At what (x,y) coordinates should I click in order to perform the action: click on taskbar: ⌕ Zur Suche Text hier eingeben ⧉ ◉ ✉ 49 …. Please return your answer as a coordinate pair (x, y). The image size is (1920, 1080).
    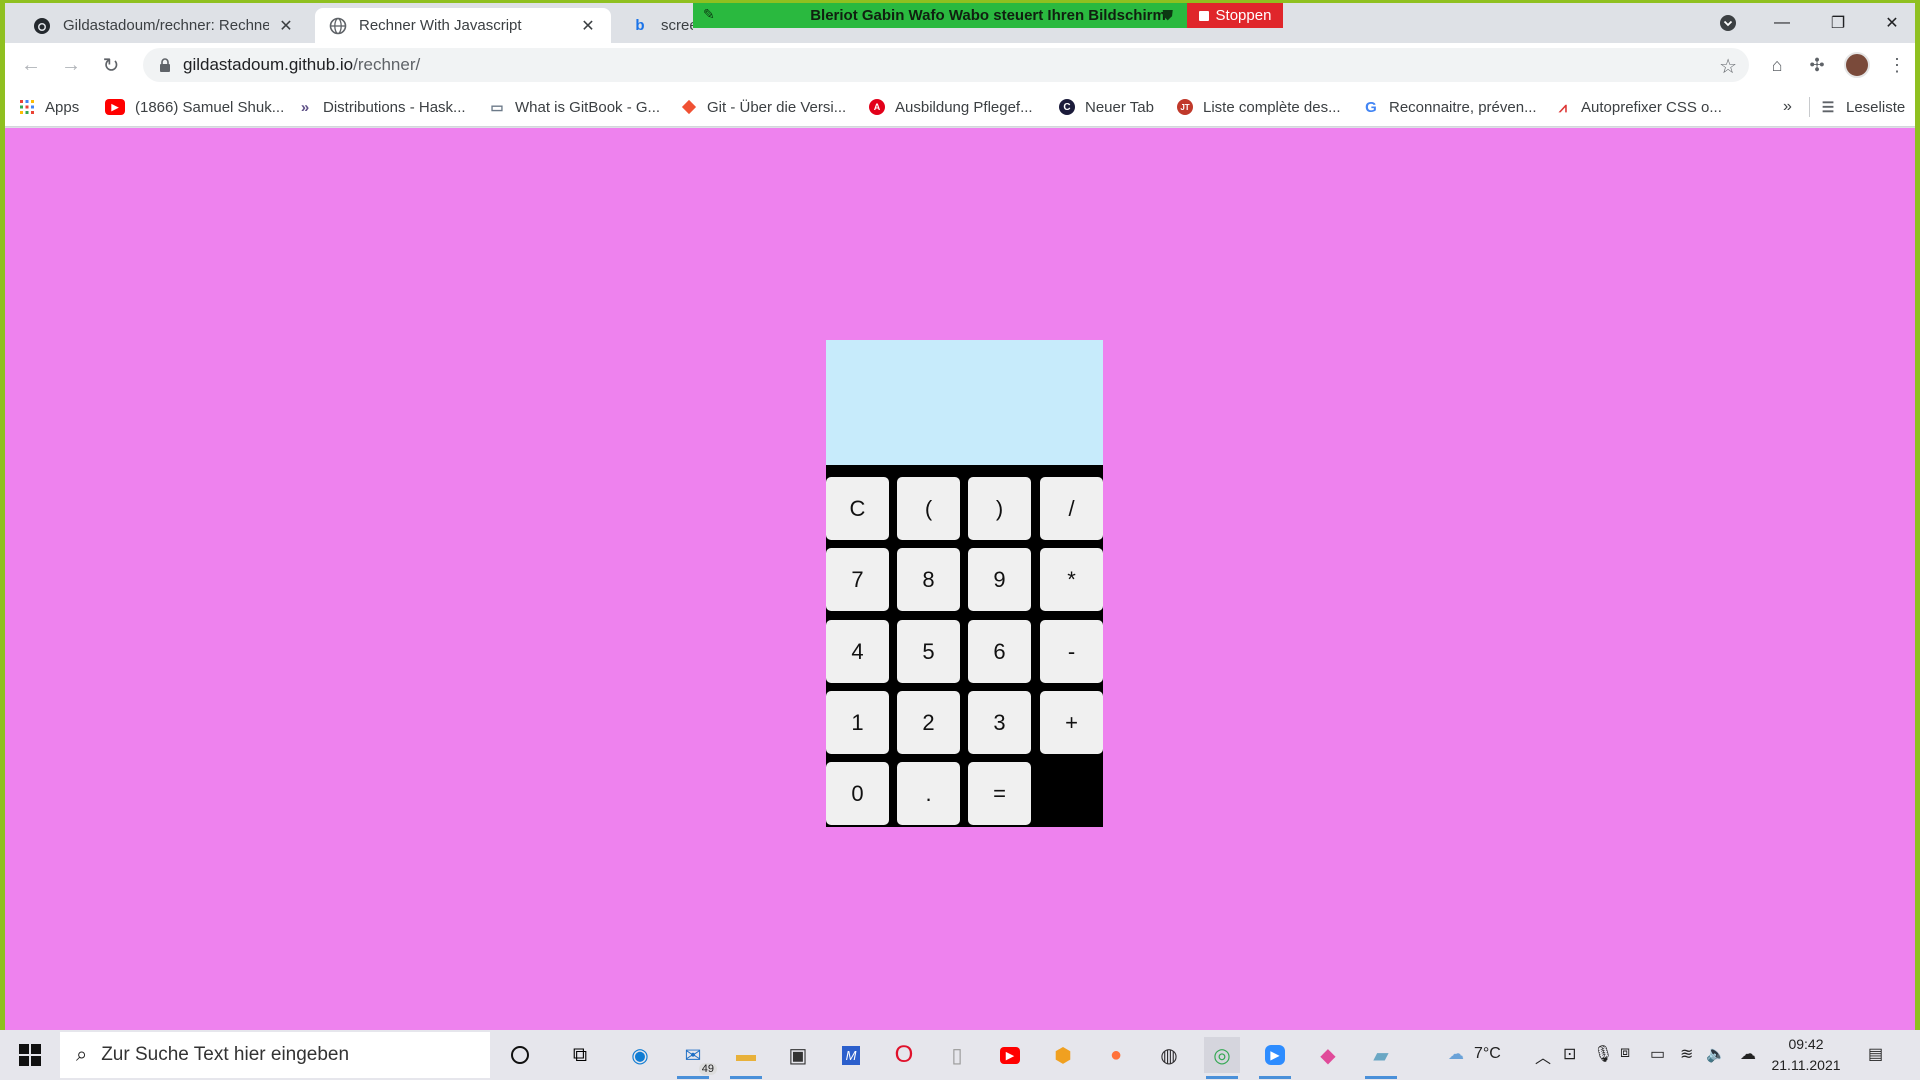
    Looking at the image, I should click on (960, 1055).